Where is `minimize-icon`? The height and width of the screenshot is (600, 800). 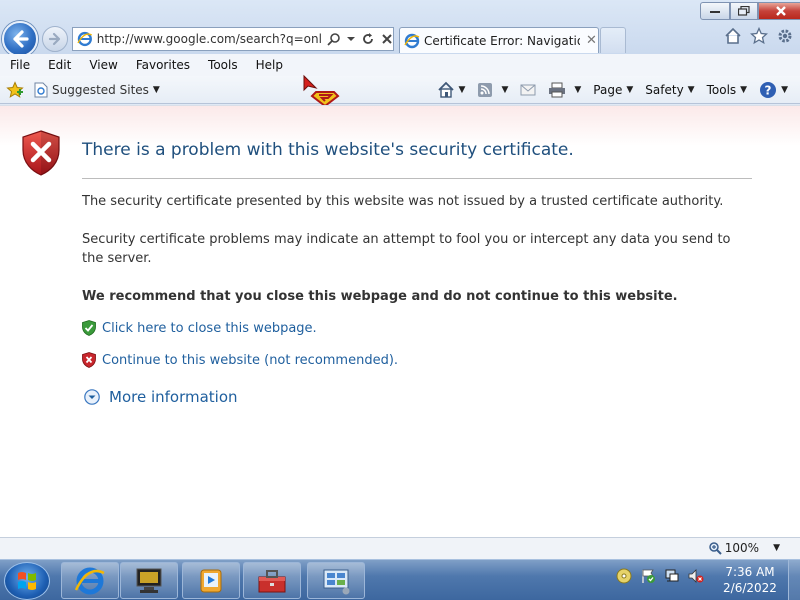
minimize-icon is located at coordinates (715, 12).